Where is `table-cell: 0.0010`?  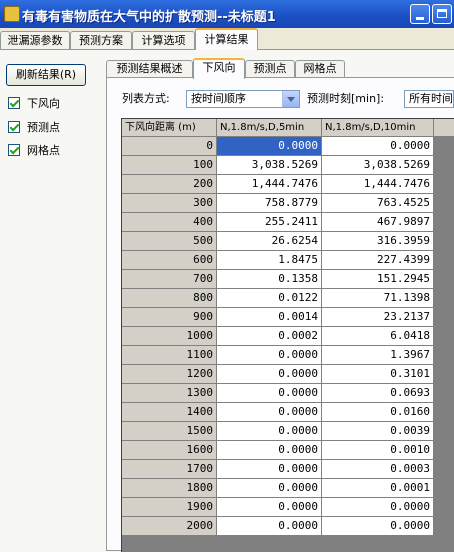
table-cell: 0.0010 is located at coordinates (378, 450).